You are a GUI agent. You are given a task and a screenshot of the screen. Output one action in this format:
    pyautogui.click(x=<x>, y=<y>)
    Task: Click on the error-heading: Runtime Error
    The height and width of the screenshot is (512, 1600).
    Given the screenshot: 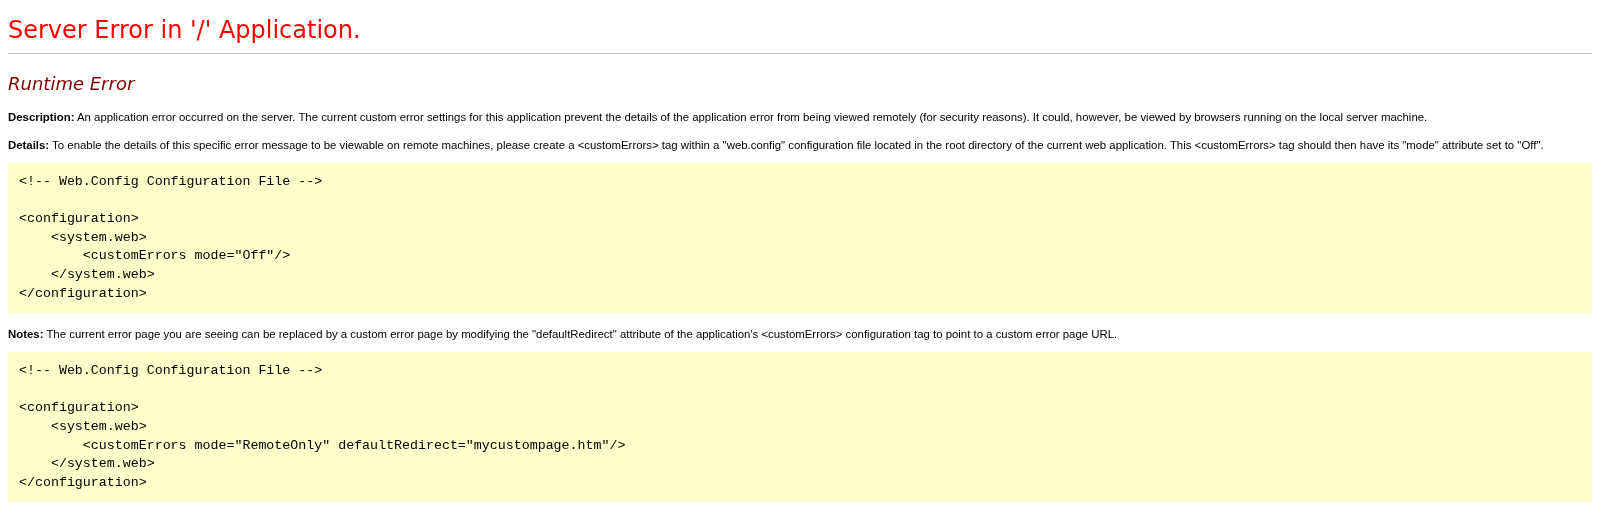 What is the action you would take?
    pyautogui.click(x=72, y=84)
    